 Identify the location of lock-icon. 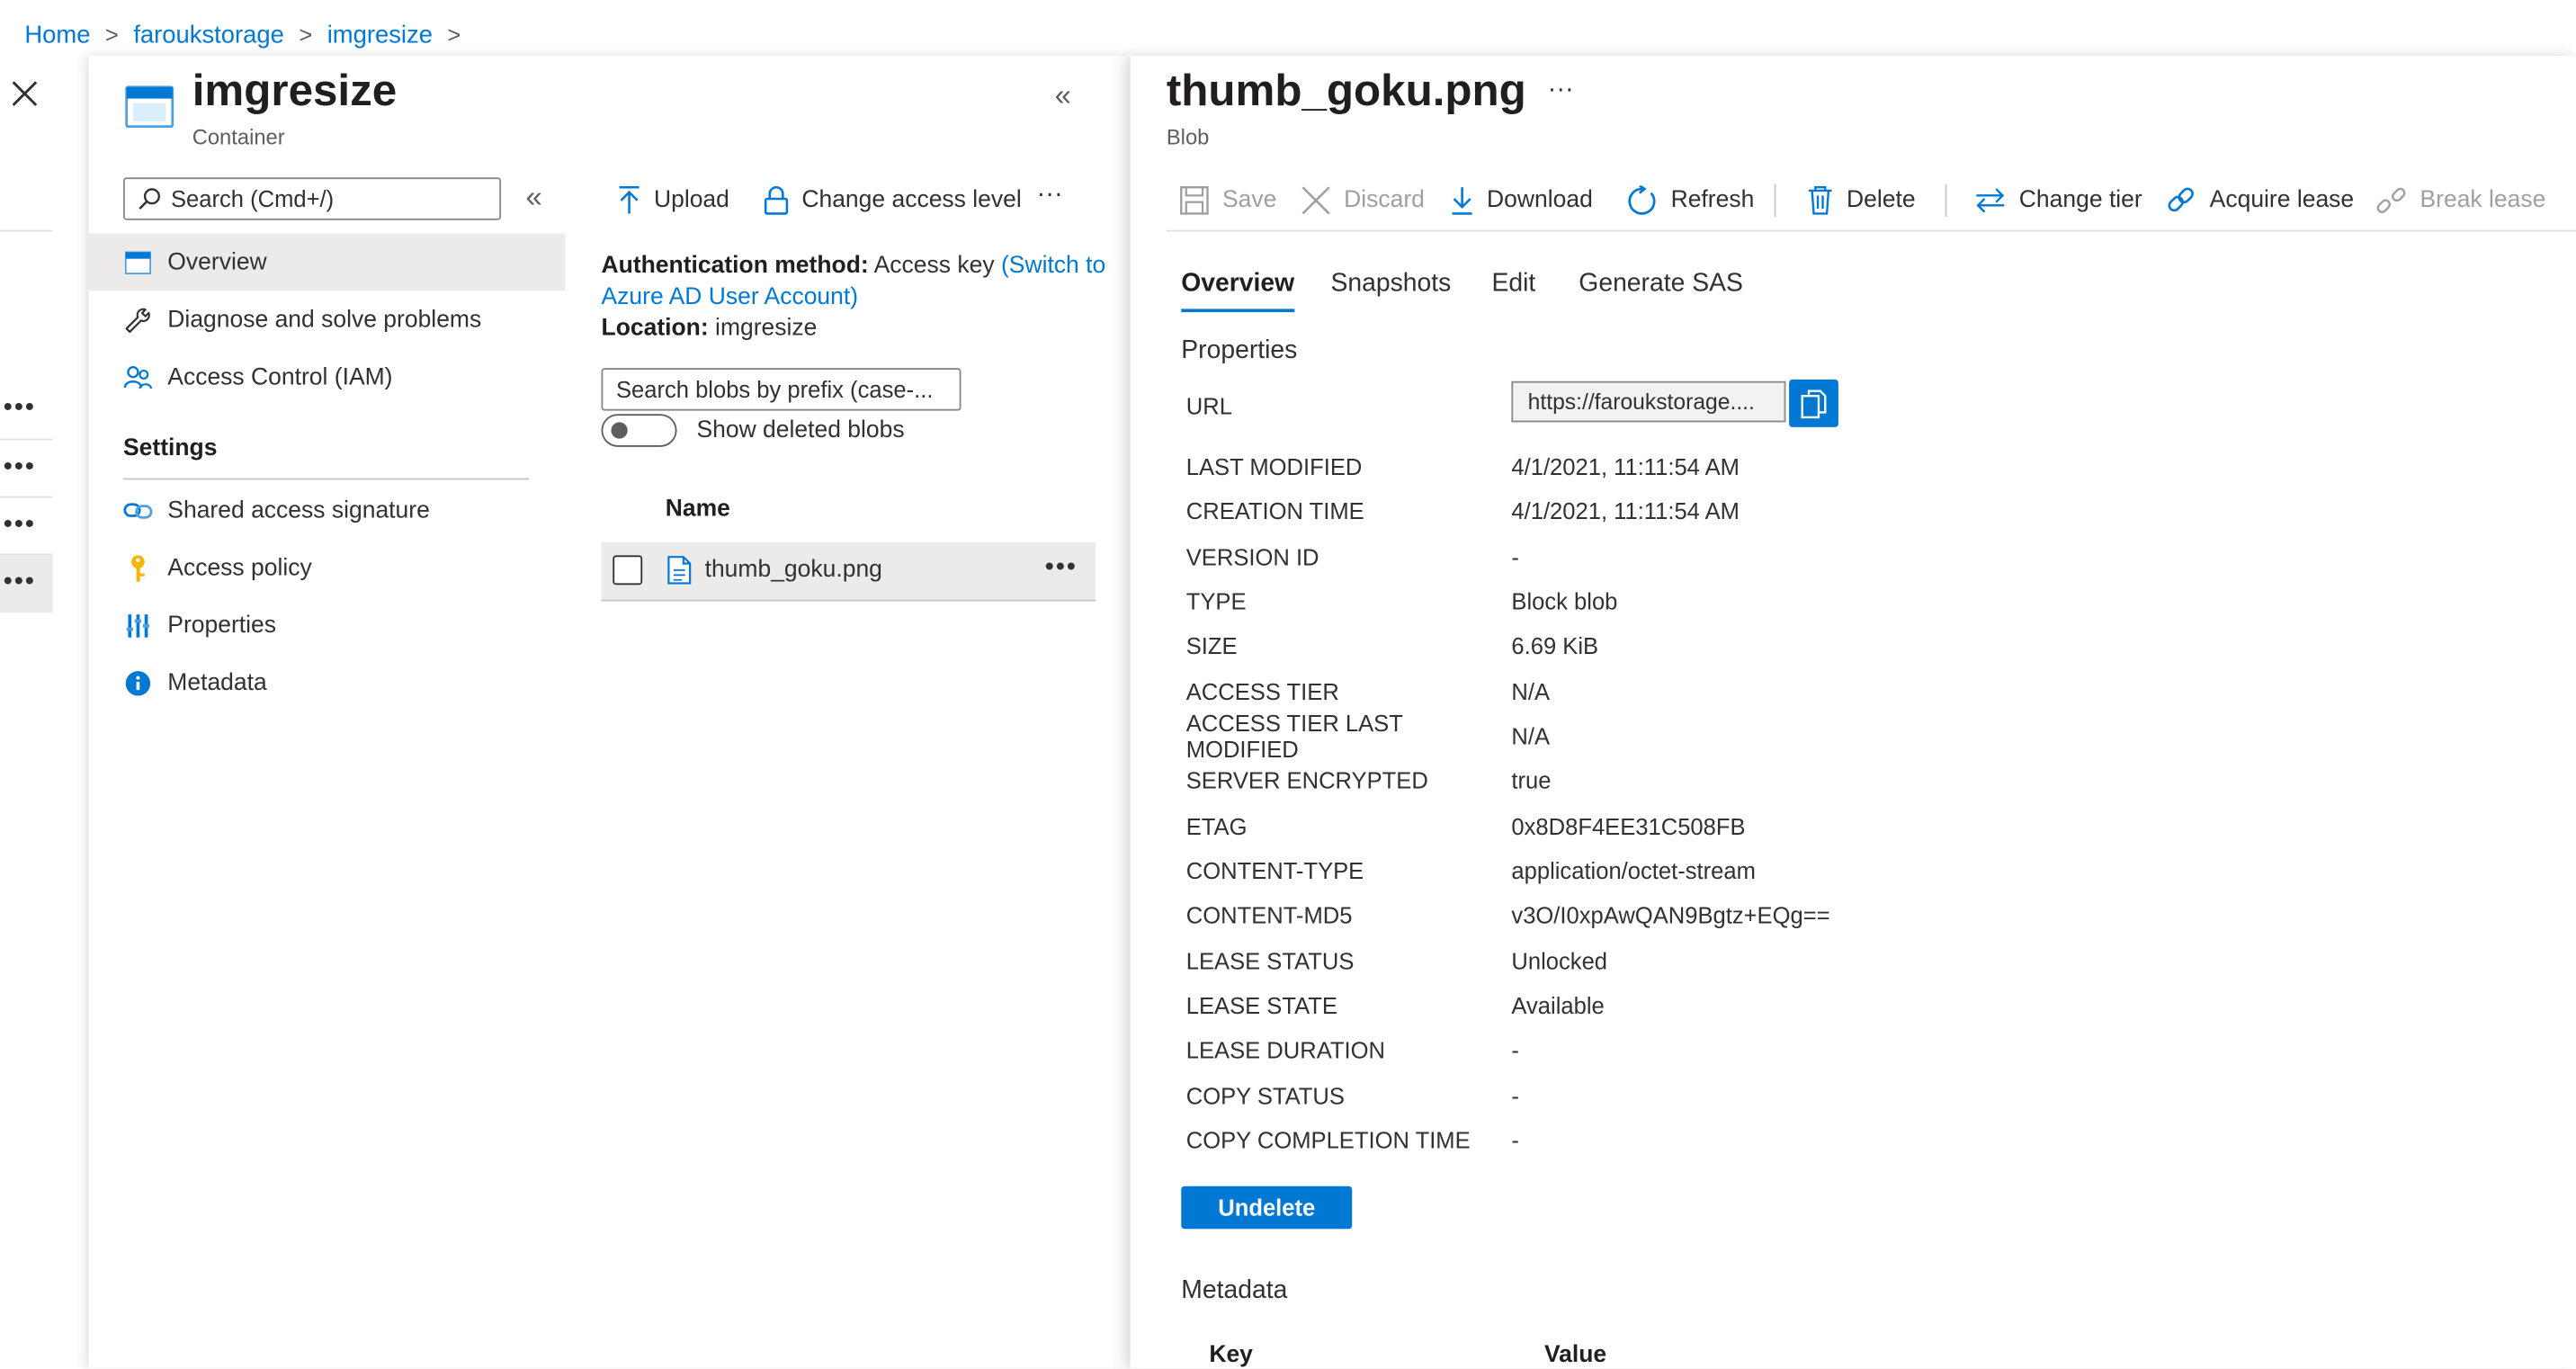
(776, 200).